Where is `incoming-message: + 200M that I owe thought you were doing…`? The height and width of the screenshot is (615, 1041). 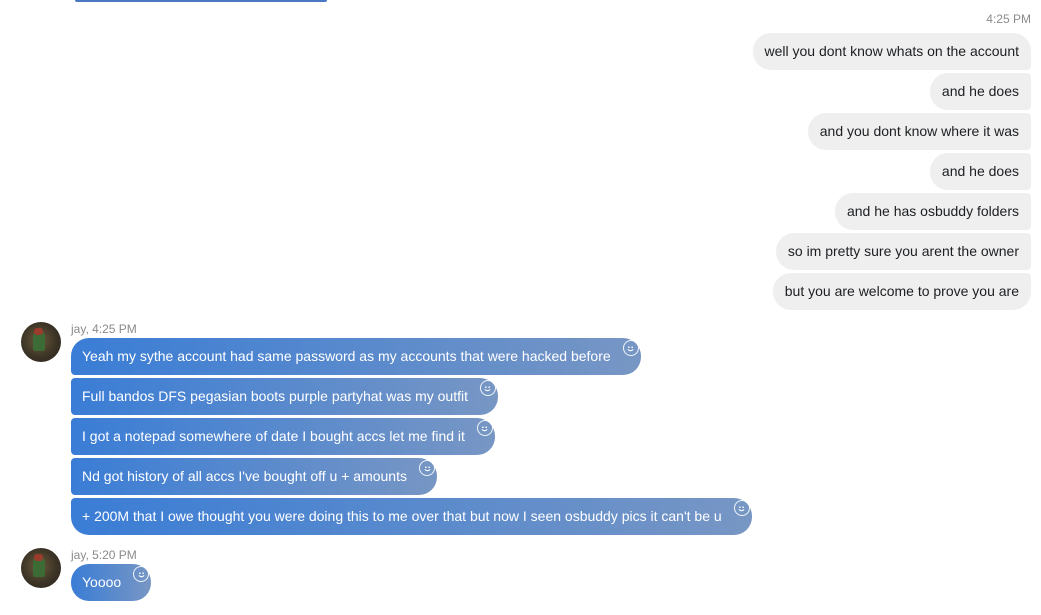
incoming-message: + 200M that I owe thought you were doing… is located at coordinates (411, 516).